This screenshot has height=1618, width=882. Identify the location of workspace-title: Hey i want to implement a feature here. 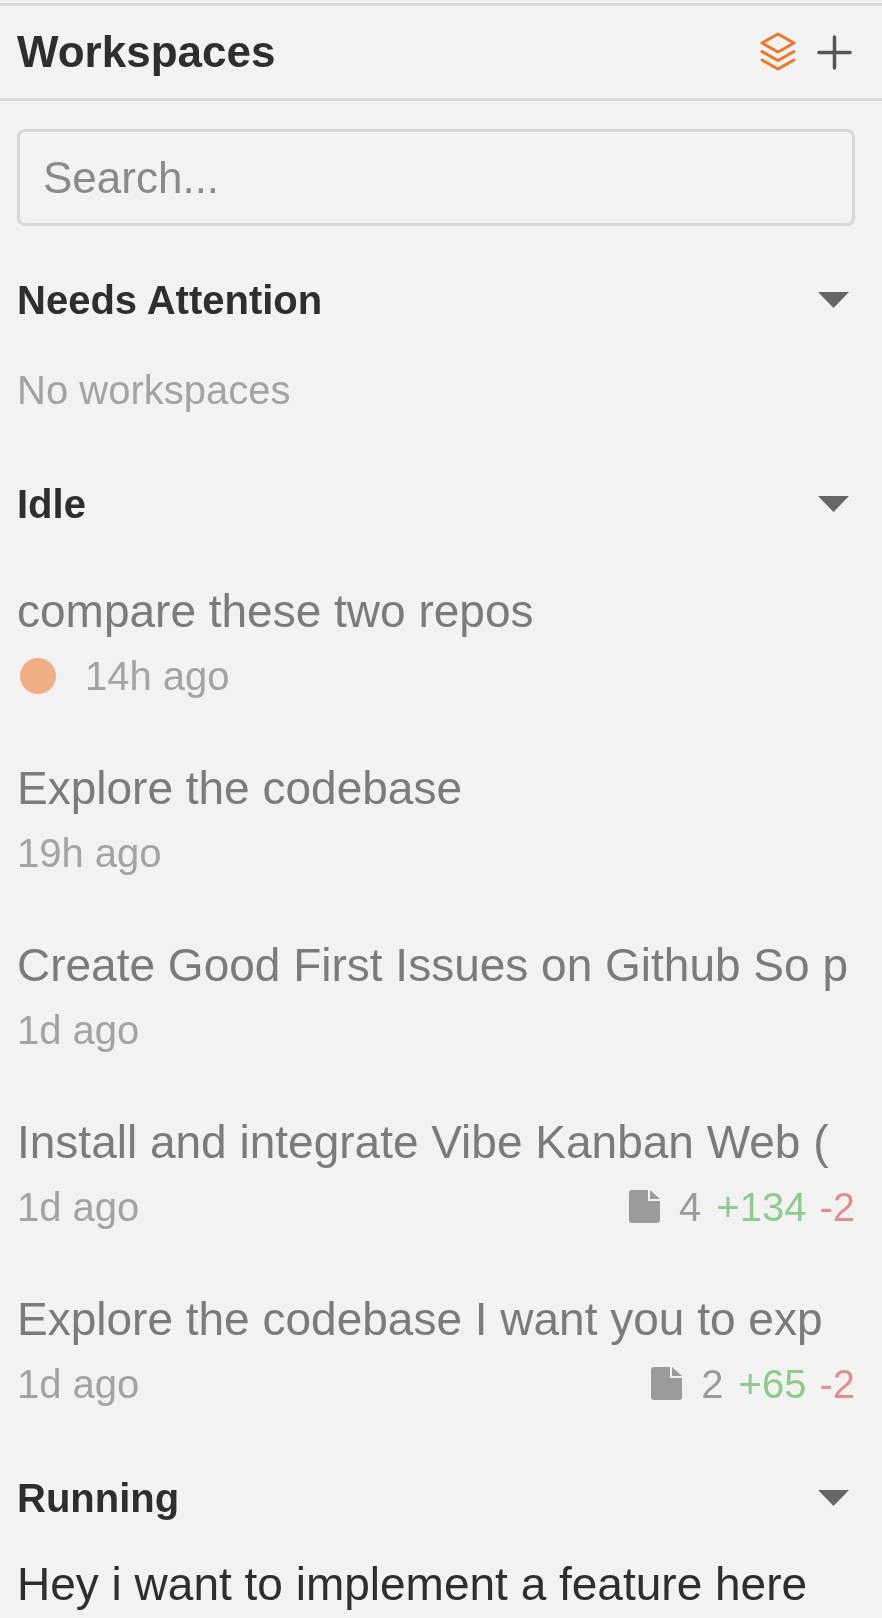
(412, 1583).